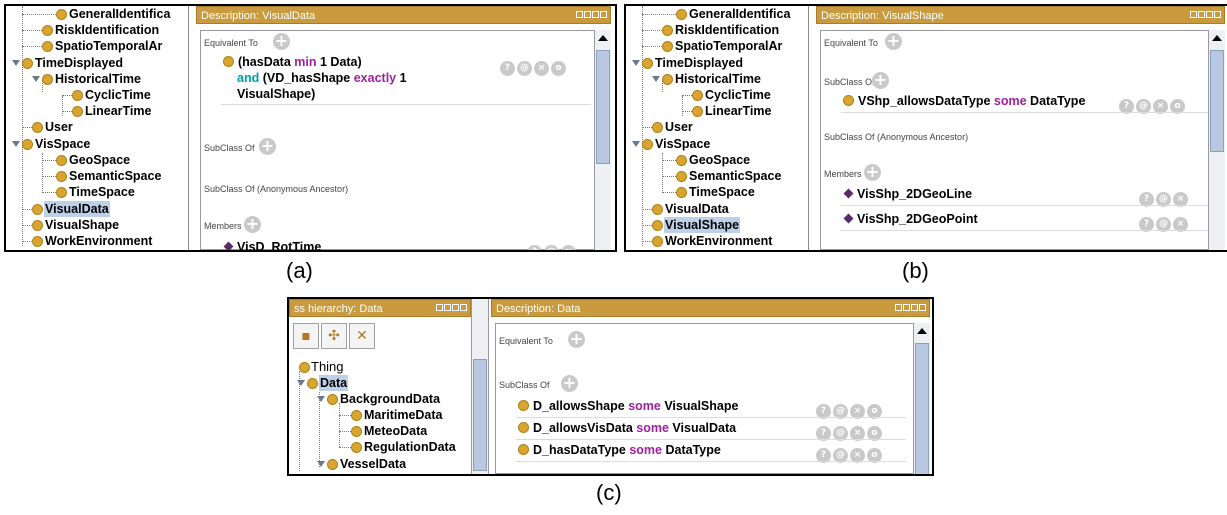 This screenshot has width=1227, height=515. What do you see at coordinates (907, 194) in the screenshot?
I see `member-row: VisShp_2DGeoLine` at bounding box center [907, 194].